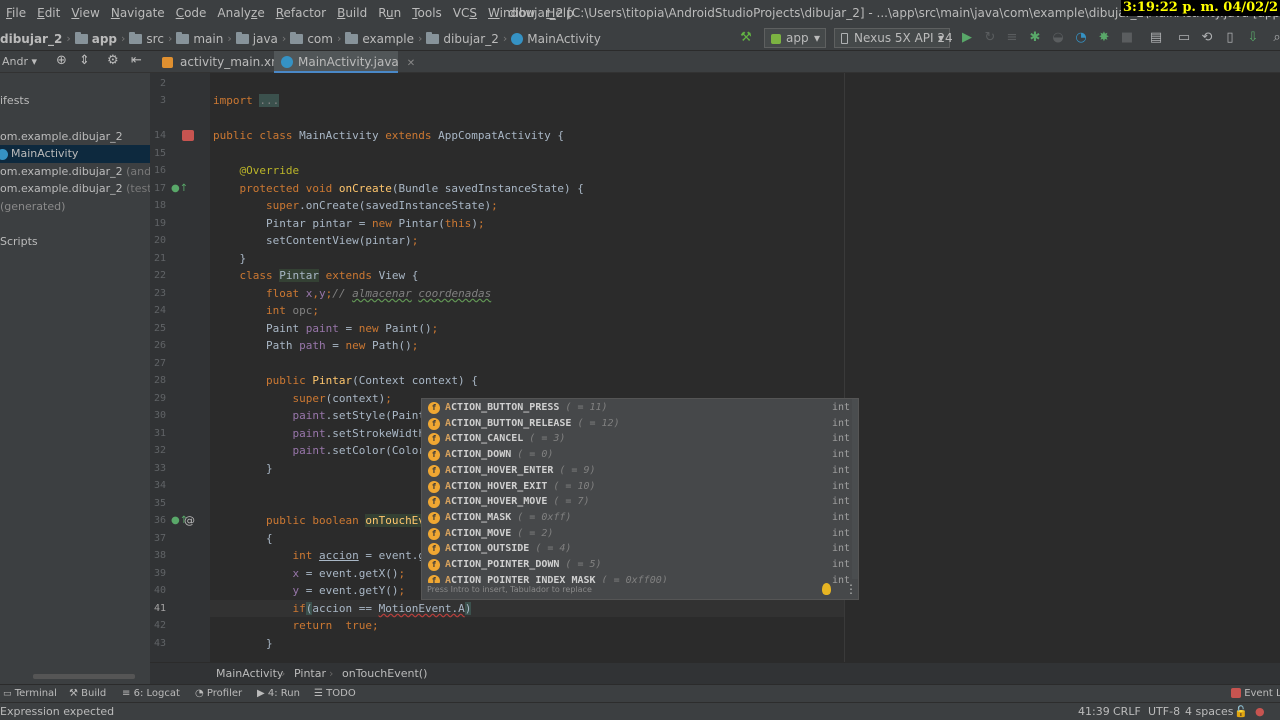 The image size is (1280, 720). What do you see at coordinates (32, 207) in the screenshot?
I see `tree-item-generated: (generated)` at bounding box center [32, 207].